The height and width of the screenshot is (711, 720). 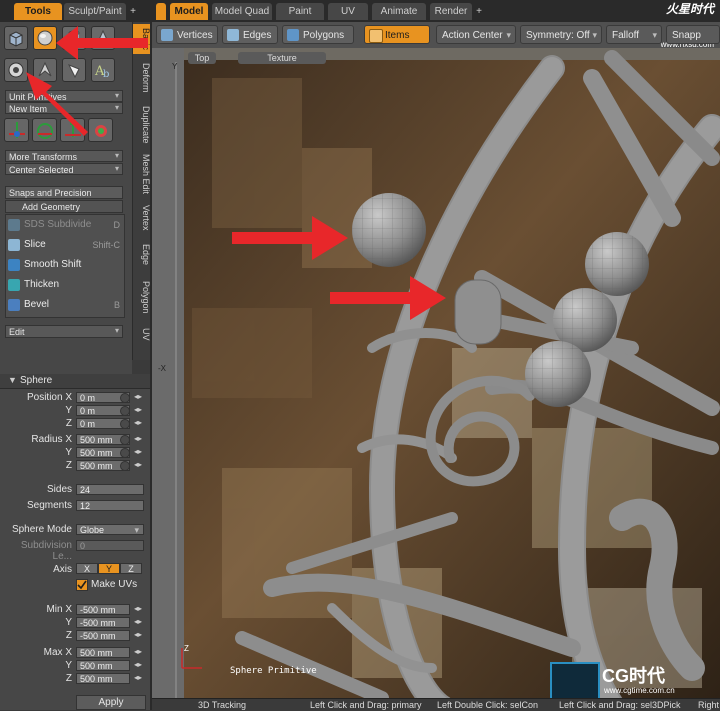 I want to click on max-y-stepper-icon: ◂▸, so click(x=138, y=664).